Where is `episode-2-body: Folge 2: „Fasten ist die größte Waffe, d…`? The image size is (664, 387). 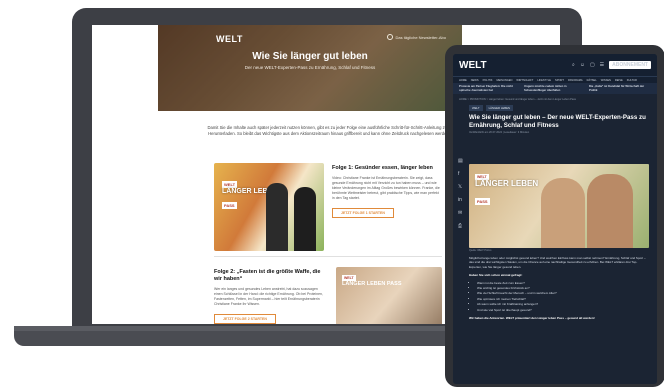 episode-2-body: Folge 2: „Fasten ist die größte Waffe, d… is located at coordinates (270, 296).